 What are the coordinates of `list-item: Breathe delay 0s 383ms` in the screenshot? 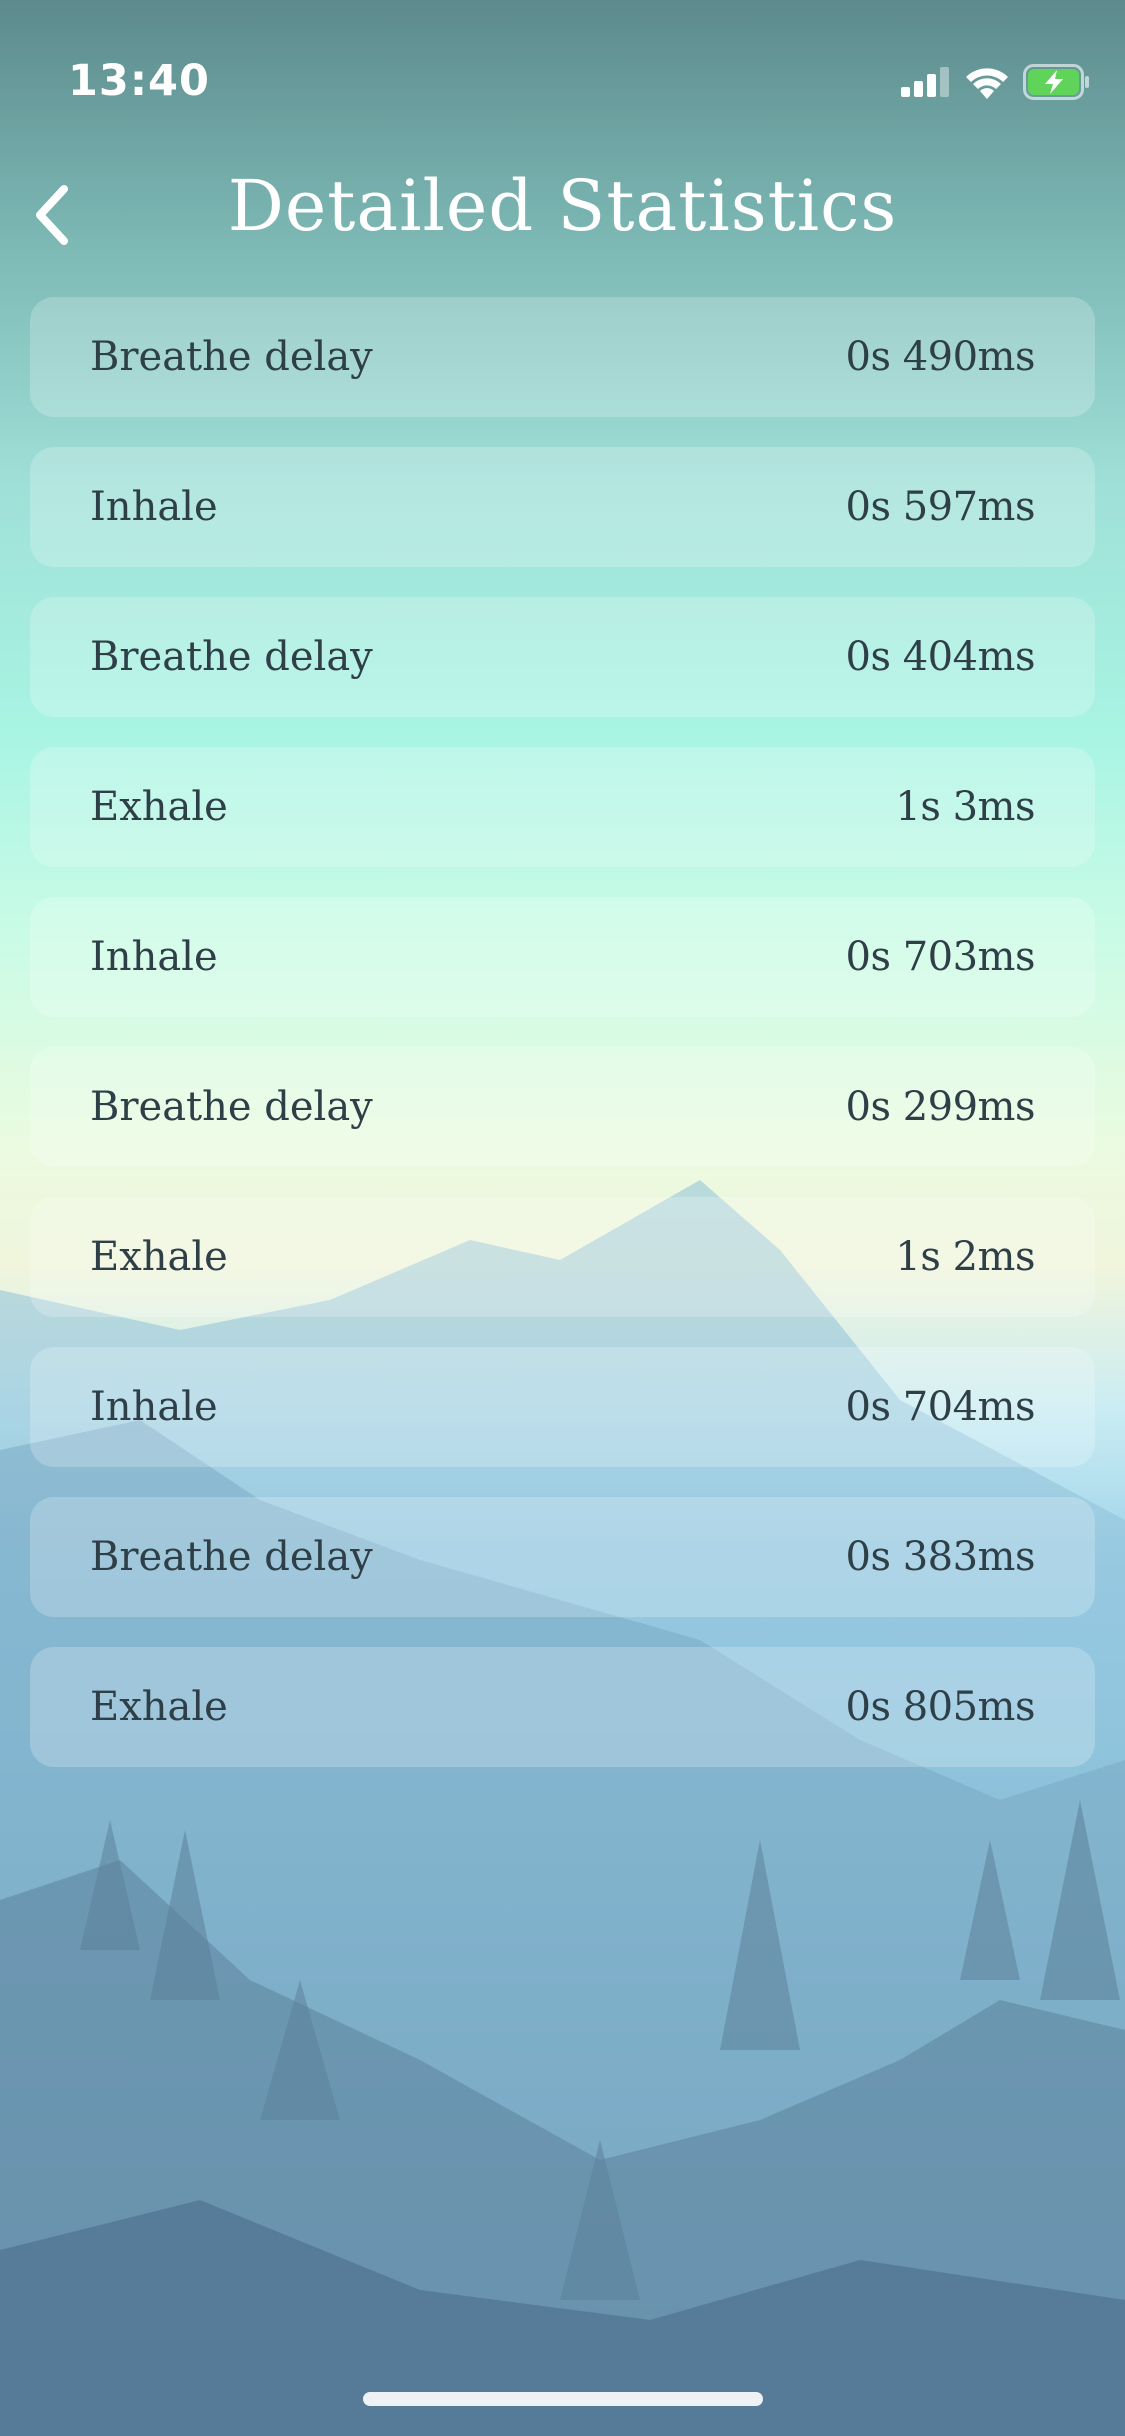 It's located at (562, 1557).